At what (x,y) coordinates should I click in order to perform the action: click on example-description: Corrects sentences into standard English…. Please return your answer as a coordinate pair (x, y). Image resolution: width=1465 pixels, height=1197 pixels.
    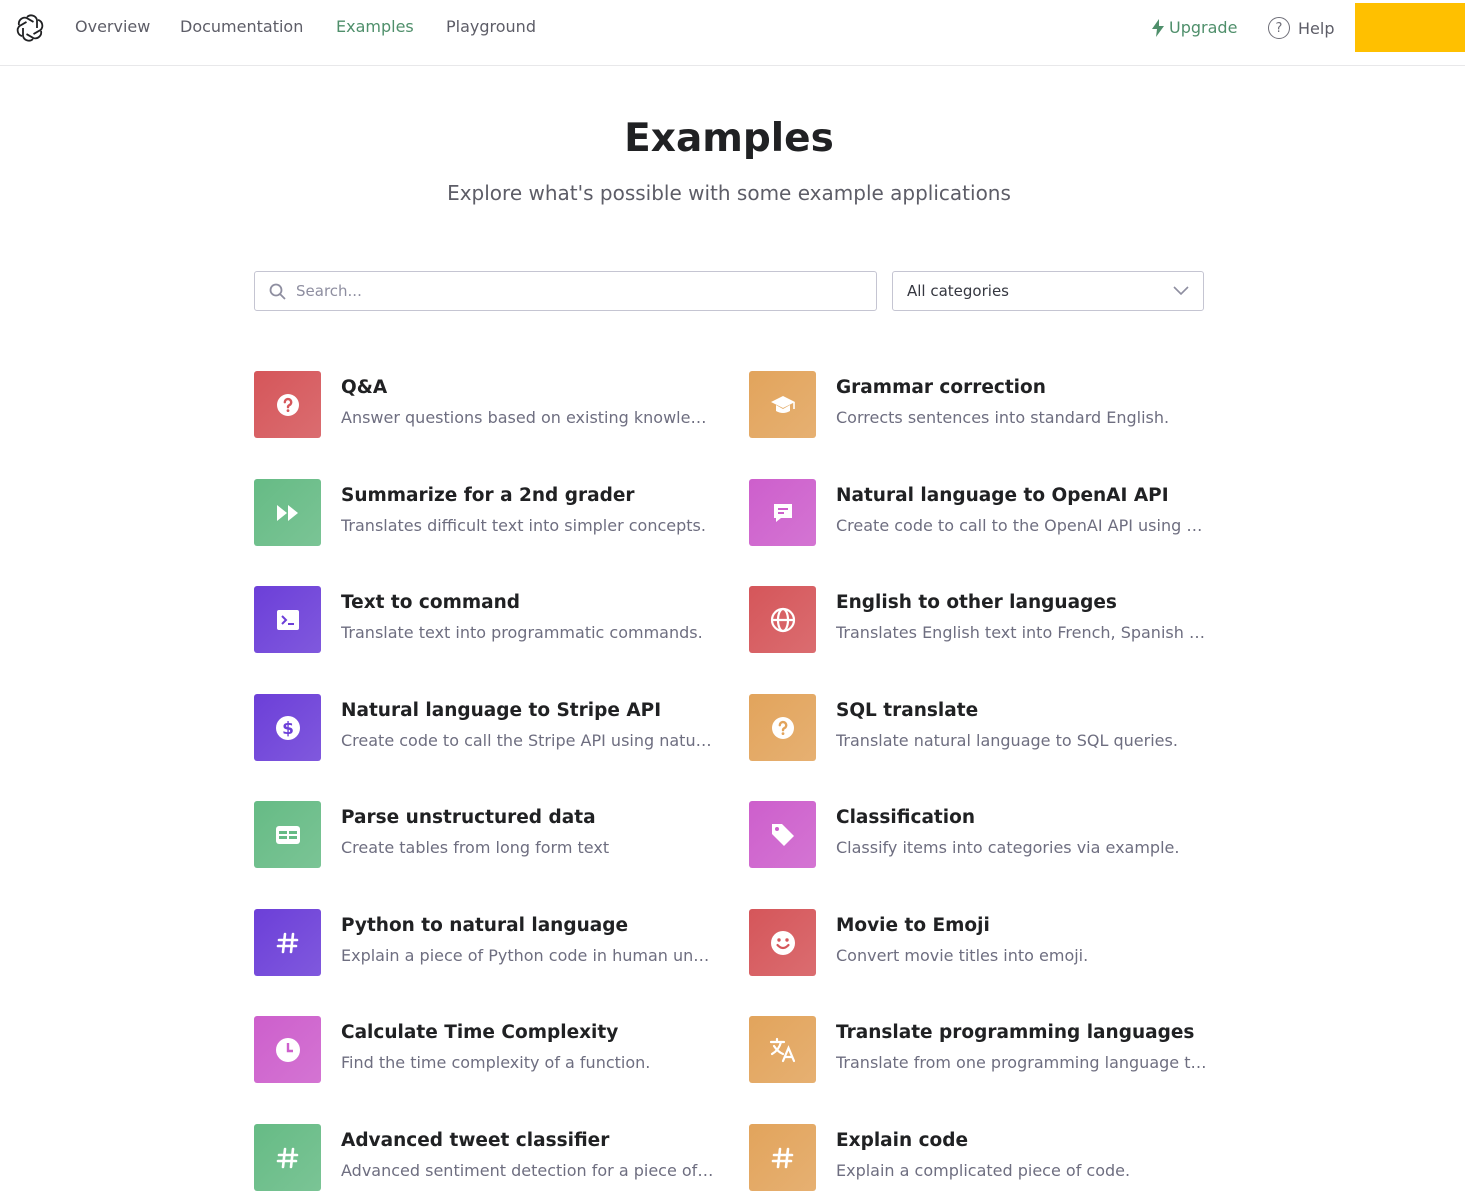
    Looking at the image, I should click on (1003, 417).